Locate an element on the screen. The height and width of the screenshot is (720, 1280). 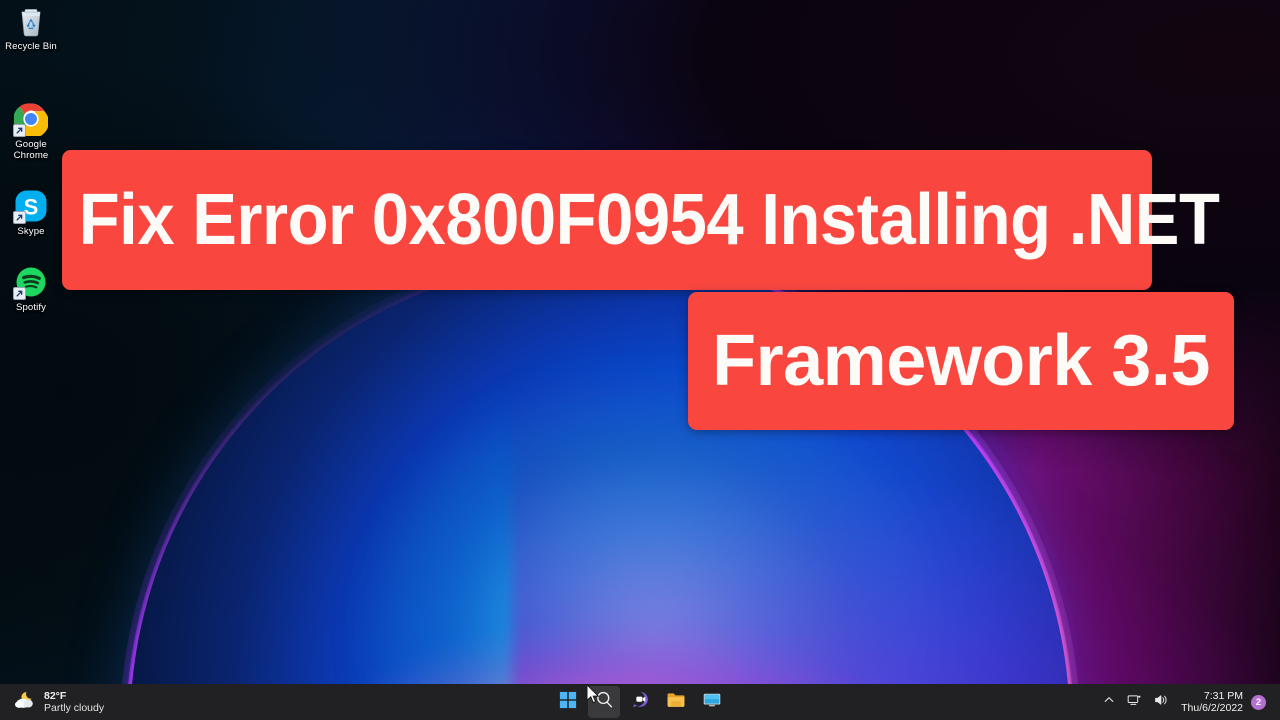
teams-chat-icon is located at coordinates (640, 702).